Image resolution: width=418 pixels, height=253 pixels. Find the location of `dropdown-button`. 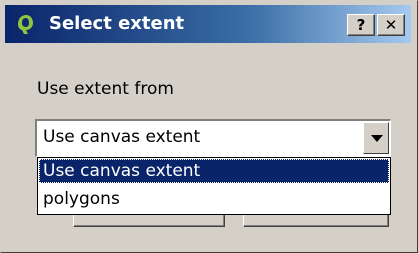

dropdown-button is located at coordinates (376, 138).